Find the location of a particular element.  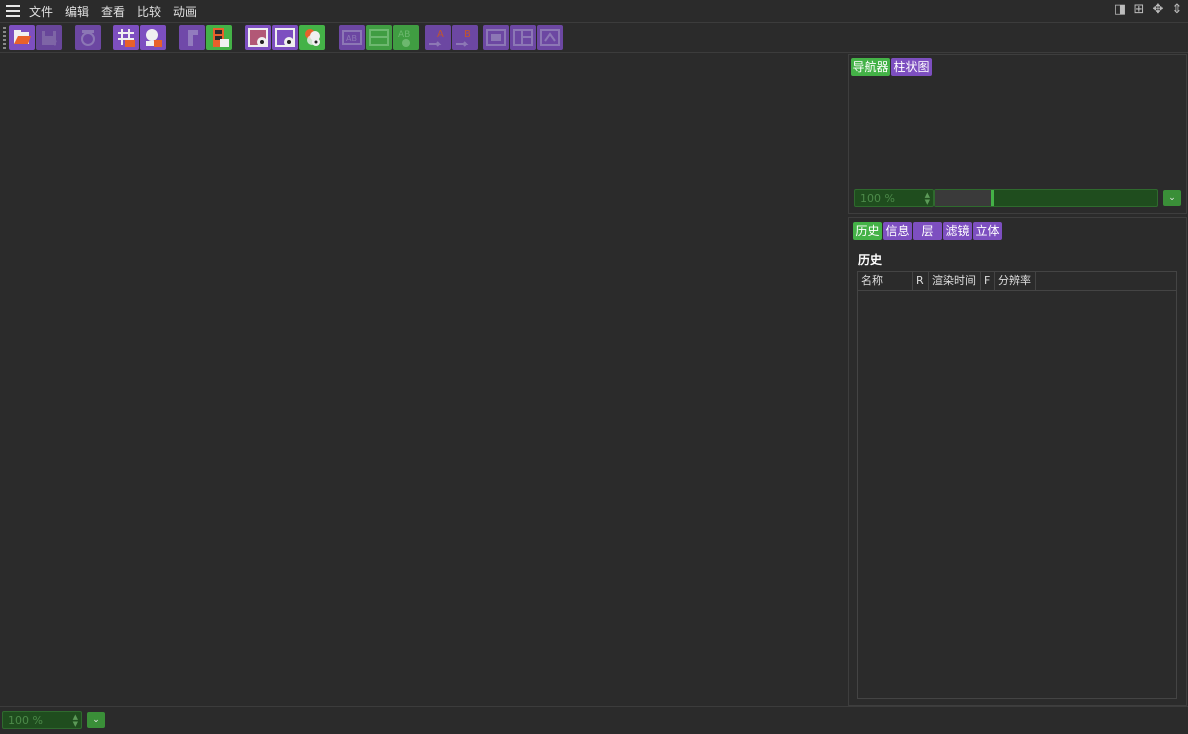

ab-split-button: AB is located at coordinates (352, 37).